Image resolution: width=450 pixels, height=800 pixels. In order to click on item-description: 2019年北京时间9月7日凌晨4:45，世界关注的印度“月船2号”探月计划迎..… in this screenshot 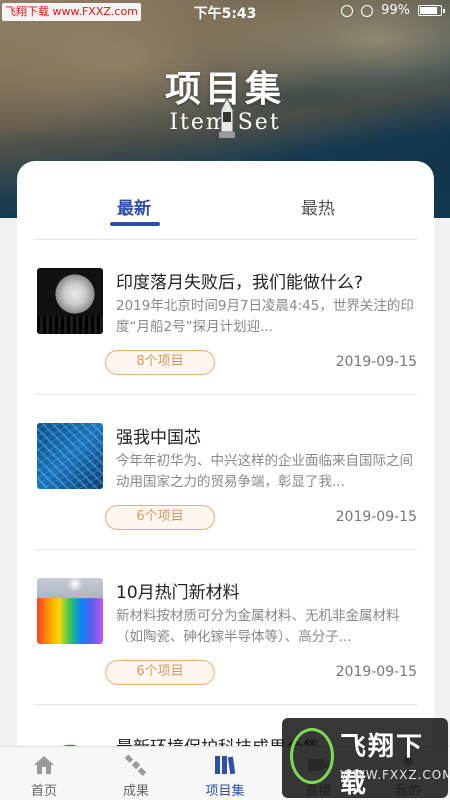, I will do `click(265, 316)`.